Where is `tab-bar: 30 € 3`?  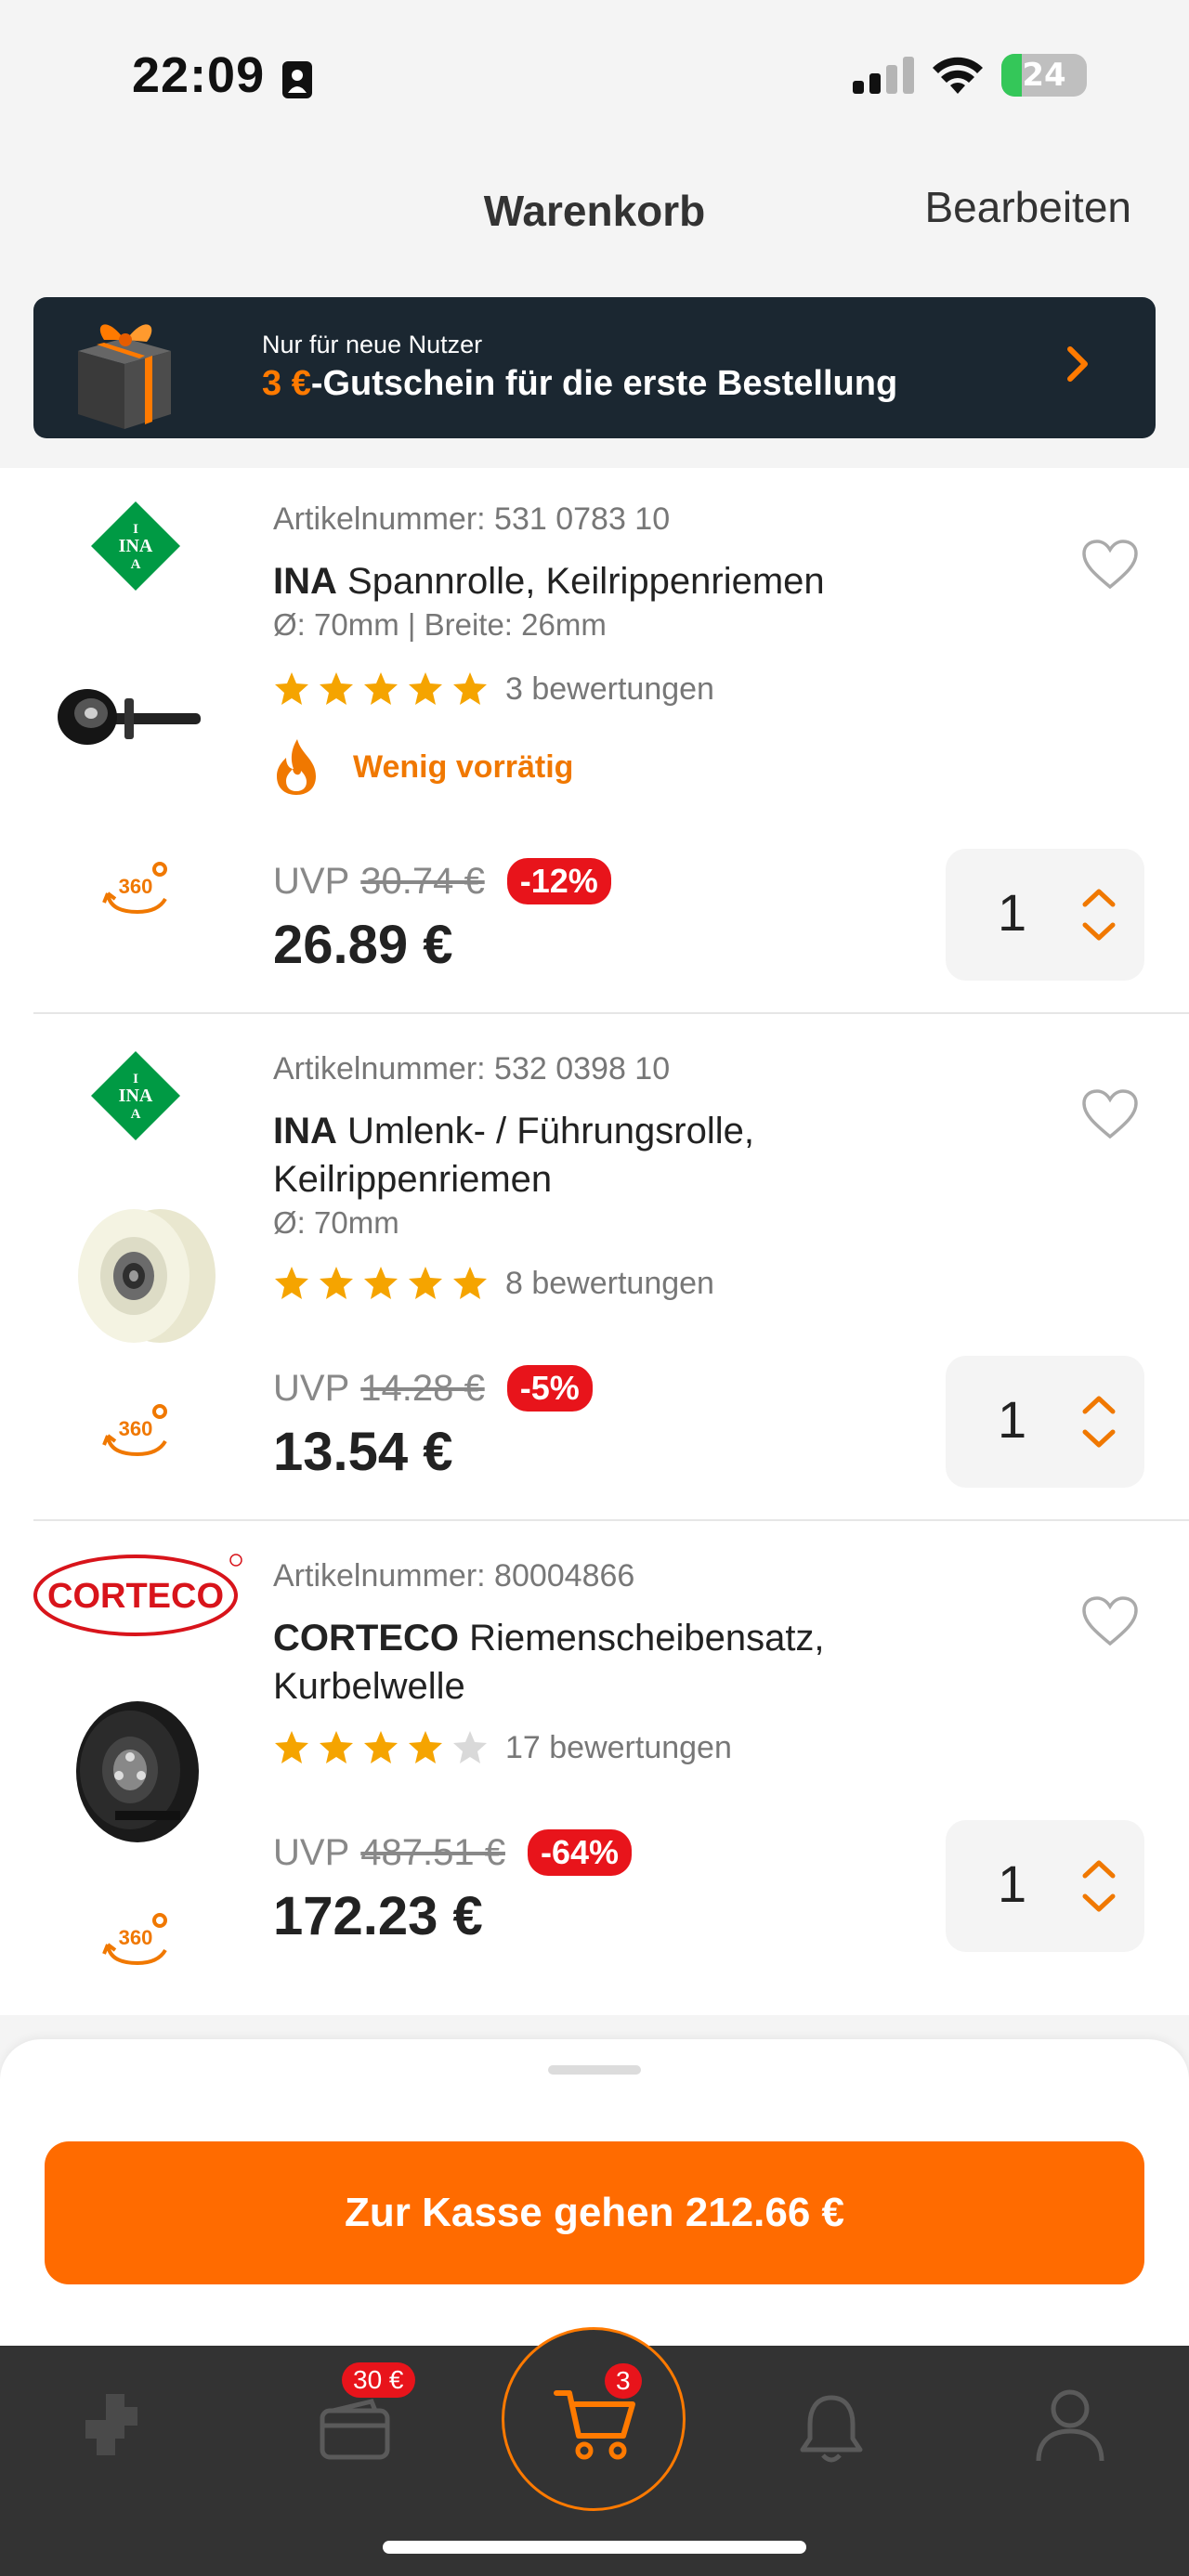 tab-bar: 30 € 3 is located at coordinates (594, 2451).